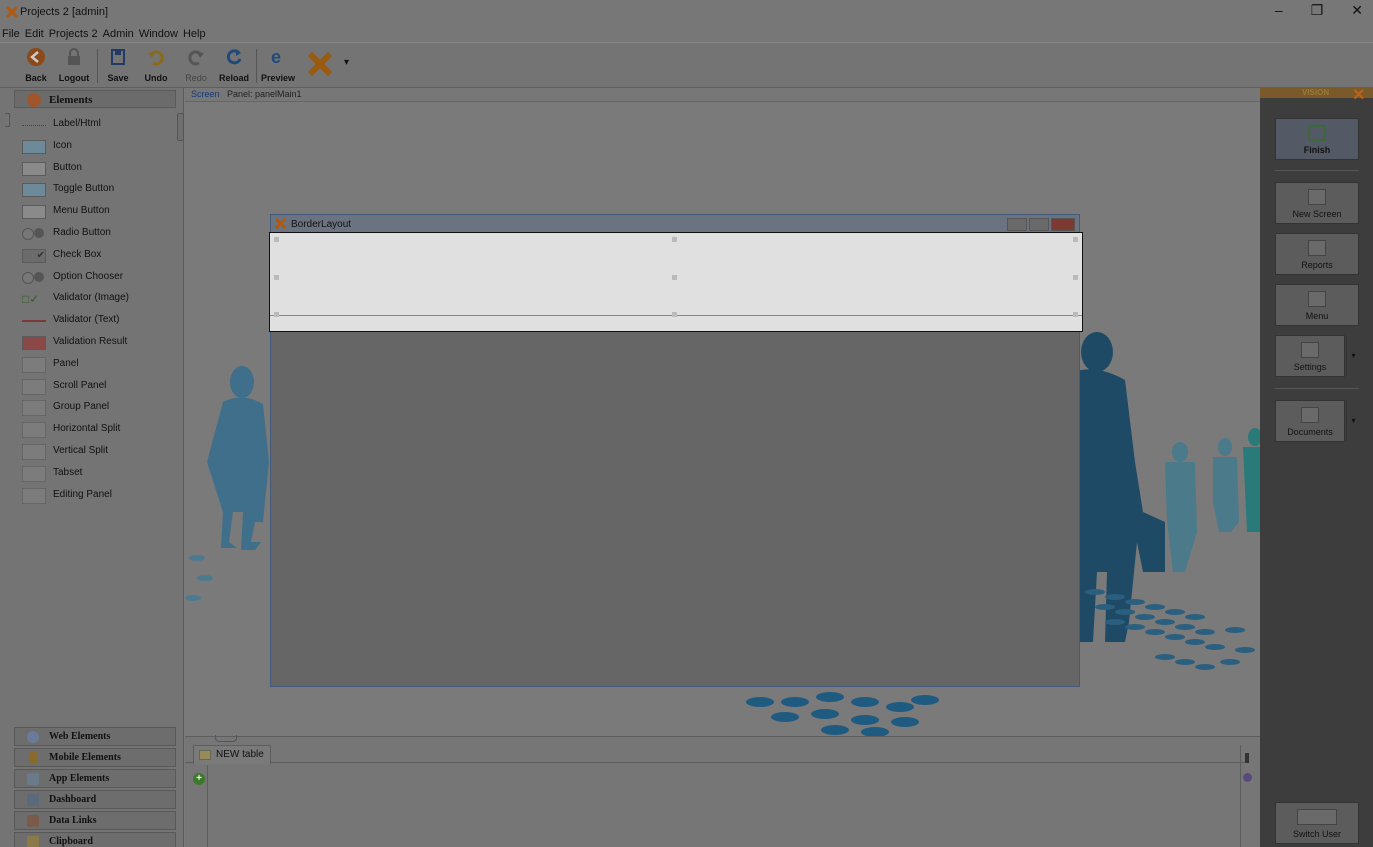 Image resolution: width=1373 pixels, height=847 pixels. I want to click on documents-dropdown-arrow: ▾, so click(1353, 421).